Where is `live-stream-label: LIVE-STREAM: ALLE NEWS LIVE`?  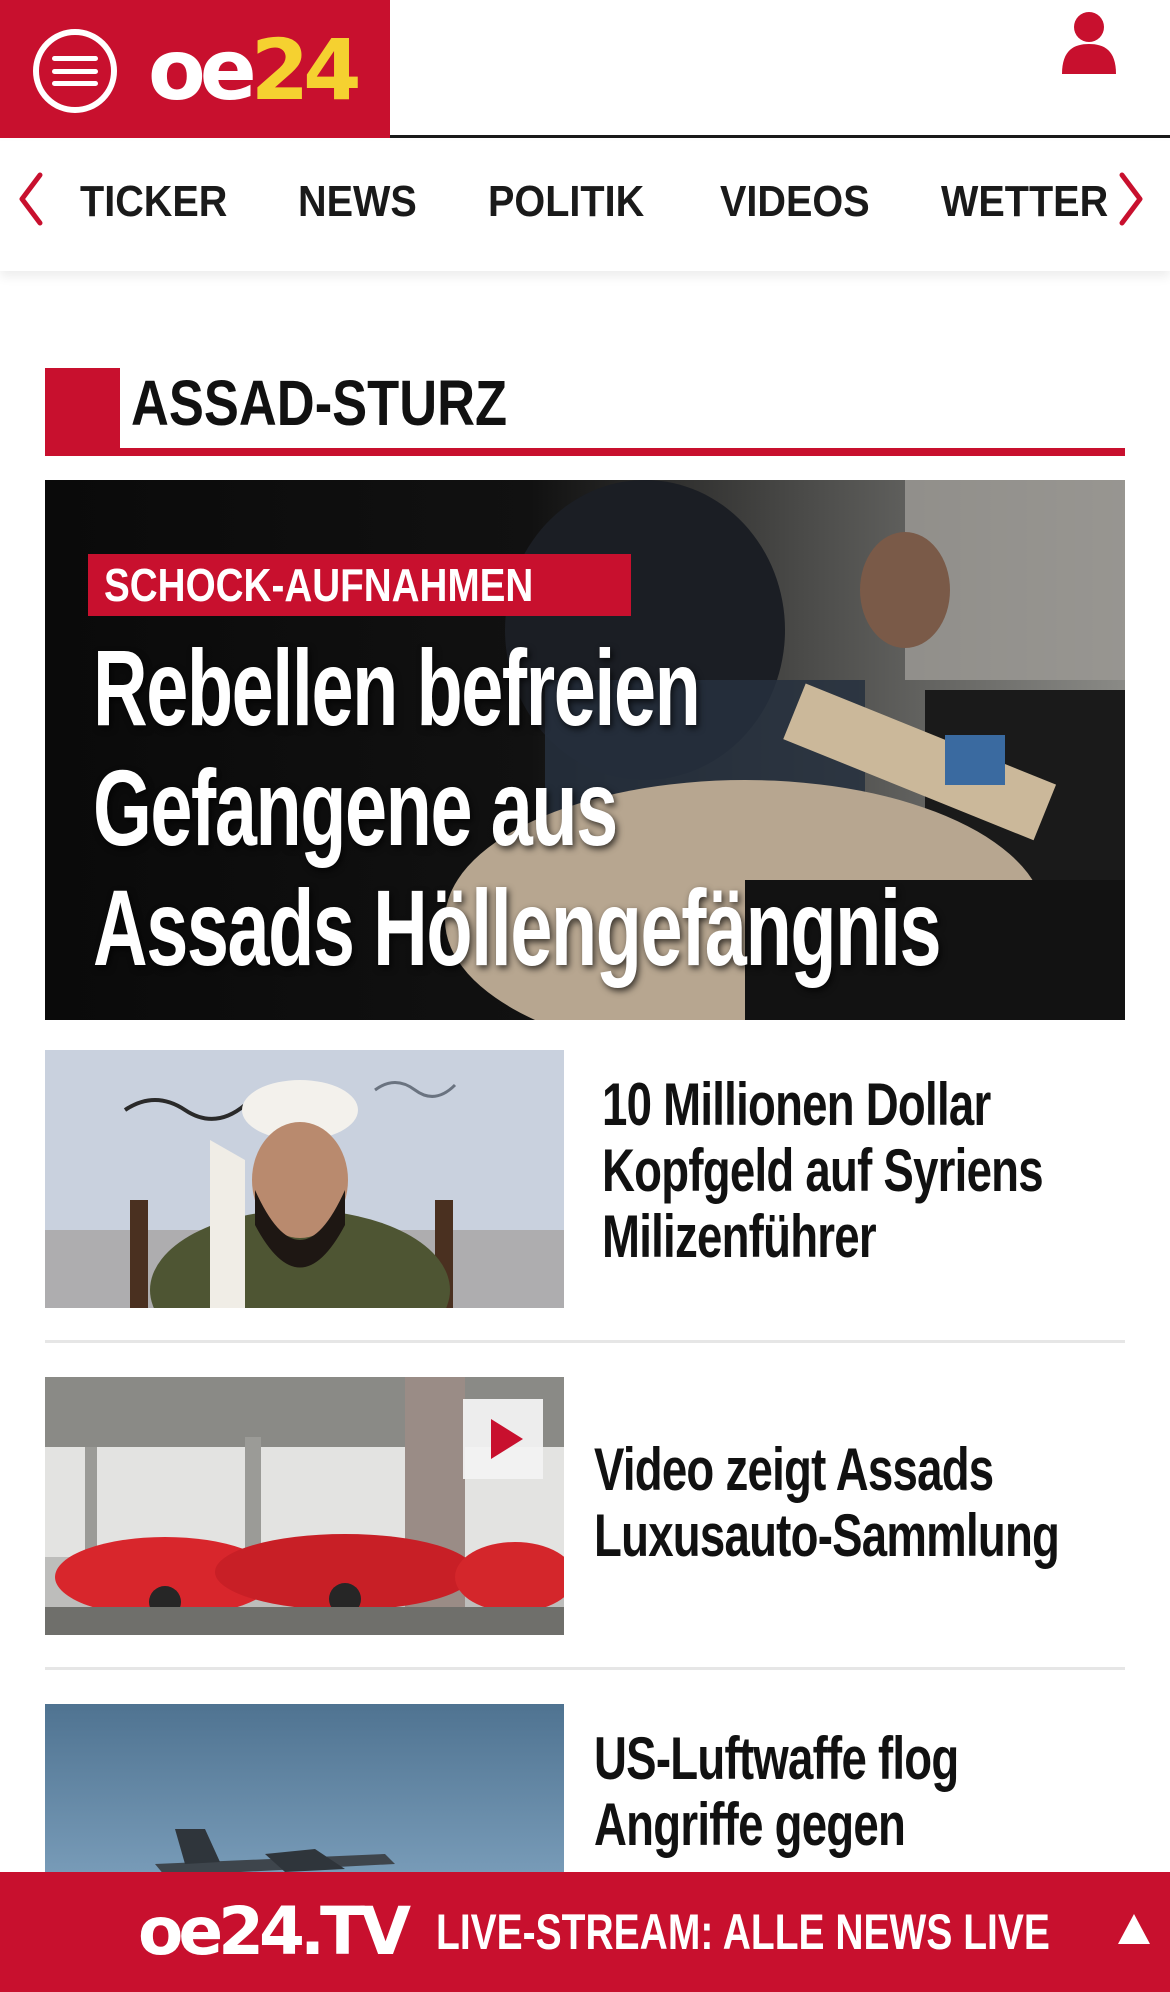 live-stream-label: LIVE-STREAM: ALLE NEWS LIVE is located at coordinates (743, 1932).